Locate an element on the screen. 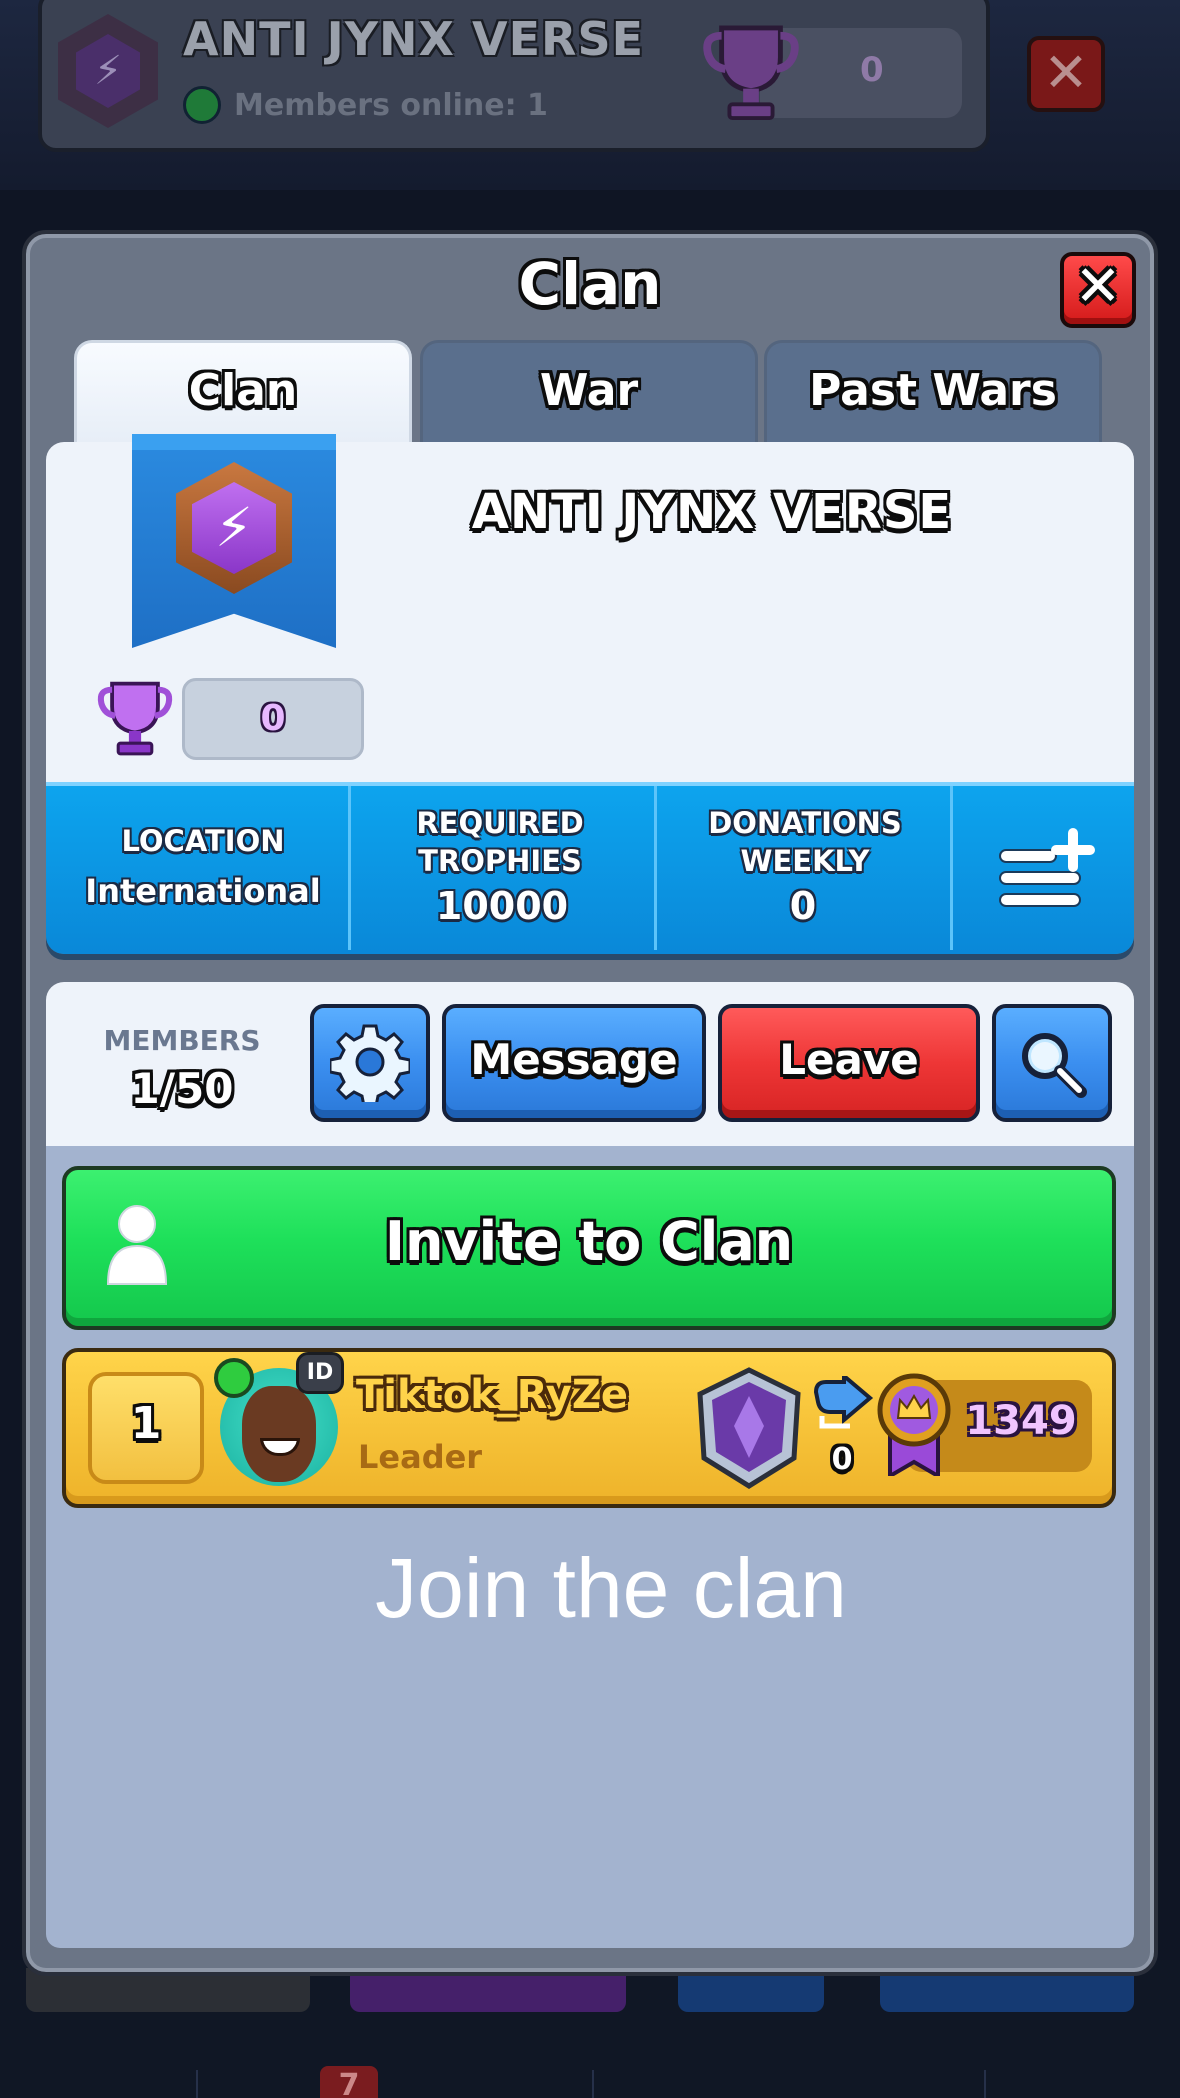 The height and width of the screenshot is (2098, 1180). tab-past-wars: Past Wars is located at coordinates (933, 391).